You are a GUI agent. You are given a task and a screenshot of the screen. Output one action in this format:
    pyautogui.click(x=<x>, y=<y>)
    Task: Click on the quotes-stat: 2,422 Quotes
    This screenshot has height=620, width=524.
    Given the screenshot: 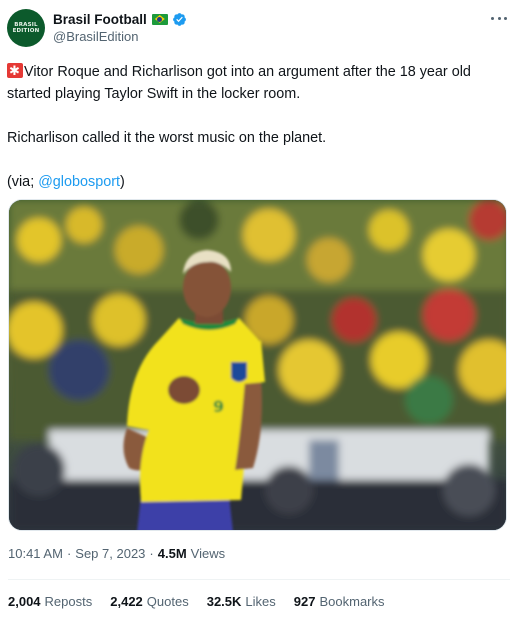 What is the action you would take?
    pyautogui.click(x=149, y=601)
    